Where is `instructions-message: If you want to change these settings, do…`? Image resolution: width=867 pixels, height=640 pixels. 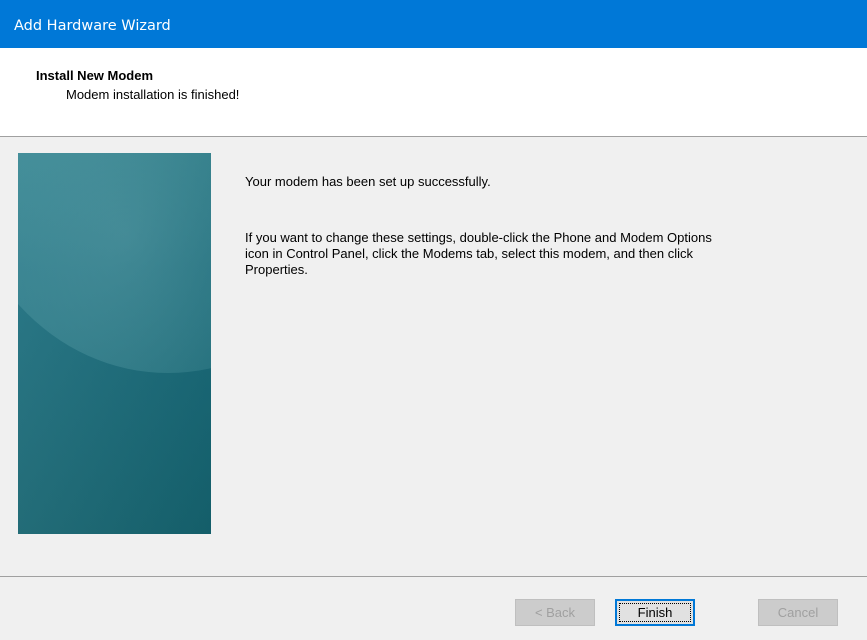
instructions-message: If you want to change these settings, do… is located at coordinates (478, 253).